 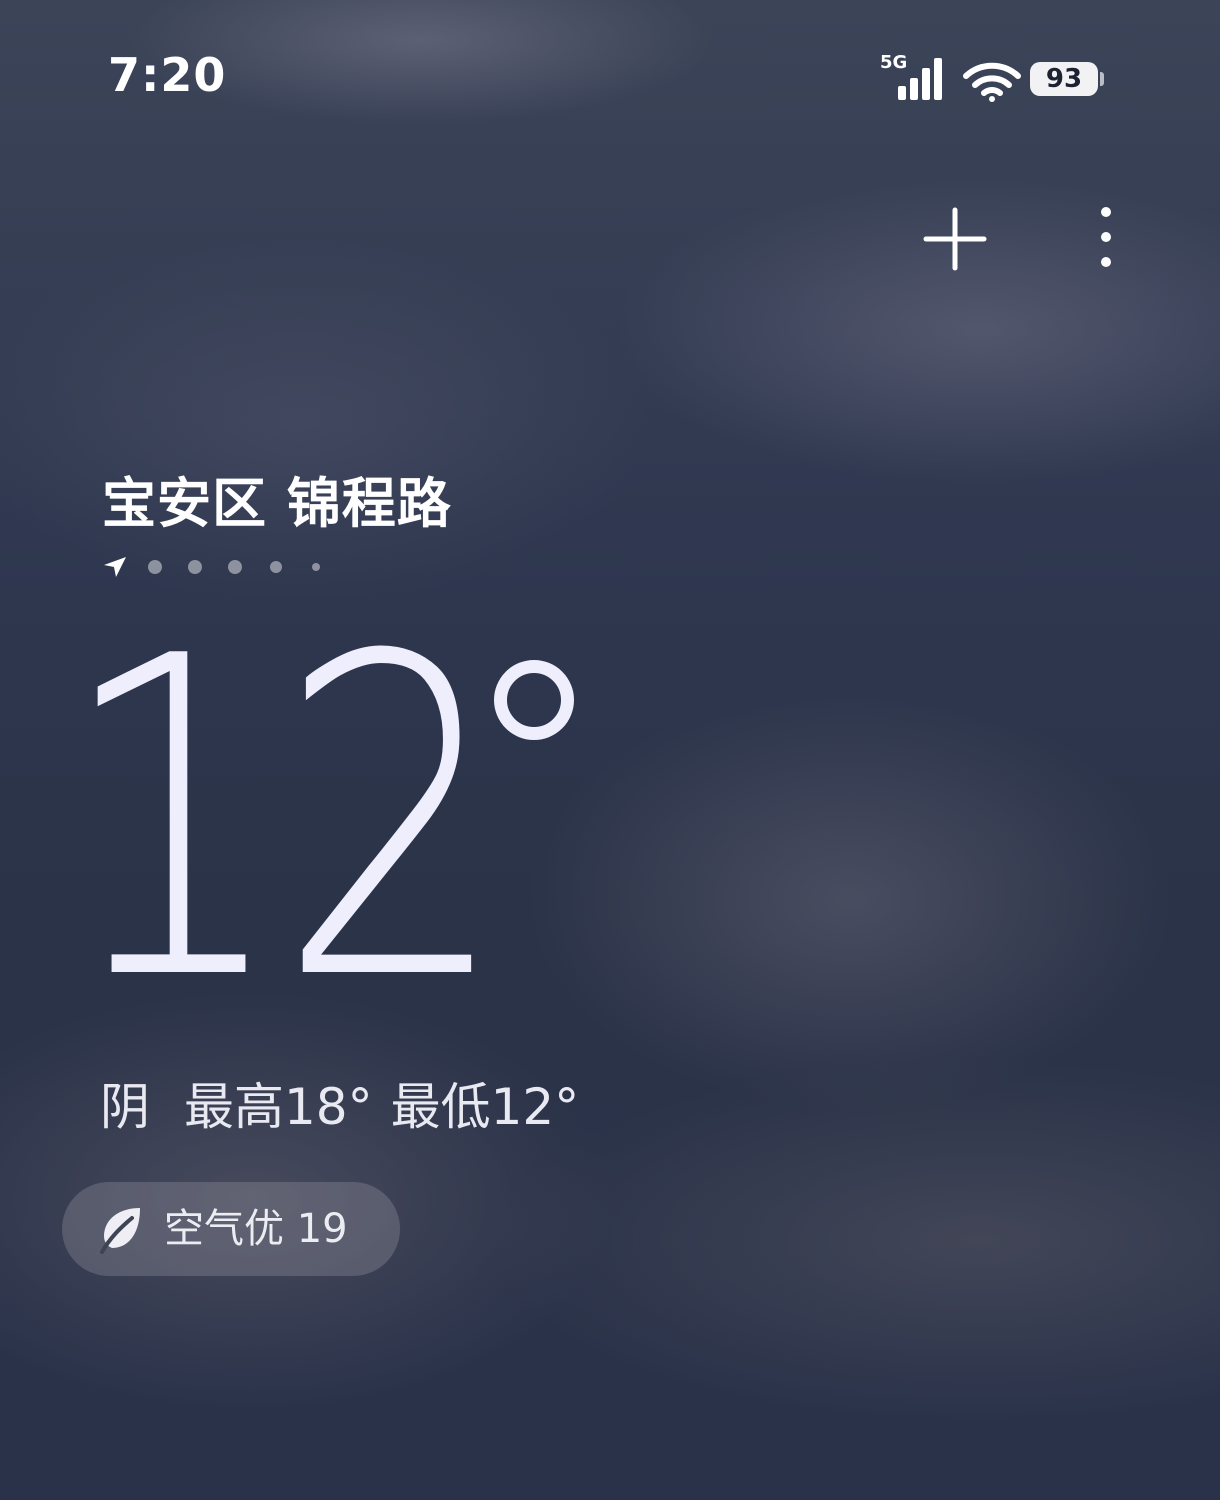 I want to click on more-vertical-icon, so click(x=1106, y=237).